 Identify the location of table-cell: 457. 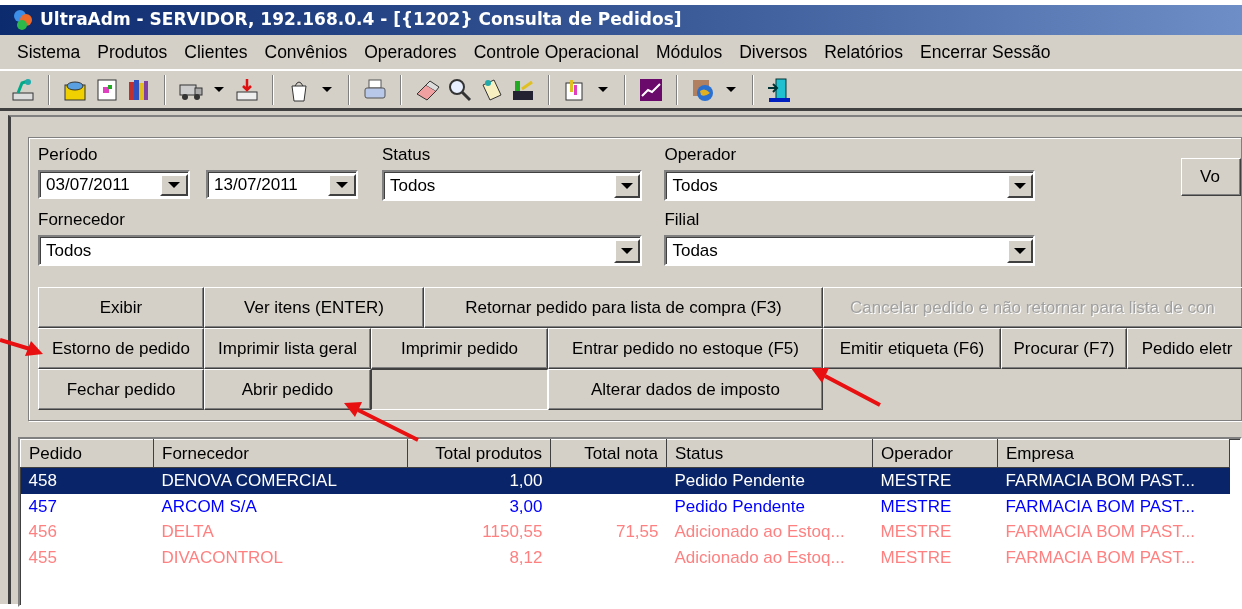
(87, 506).